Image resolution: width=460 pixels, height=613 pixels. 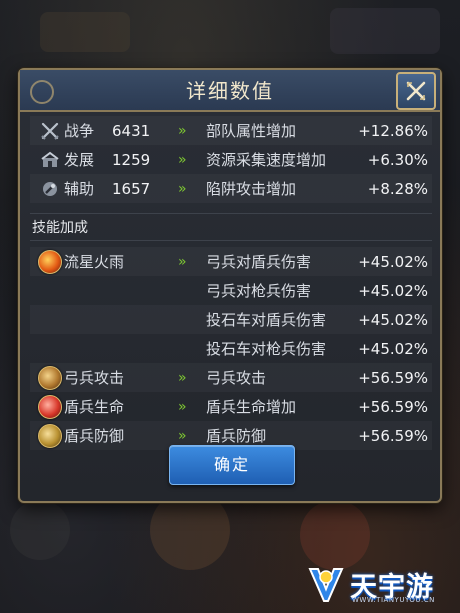 I want to click on watermark-logo: 天宇游 WWW.TIANYUYOU.CN, so click(x=379, y=585).